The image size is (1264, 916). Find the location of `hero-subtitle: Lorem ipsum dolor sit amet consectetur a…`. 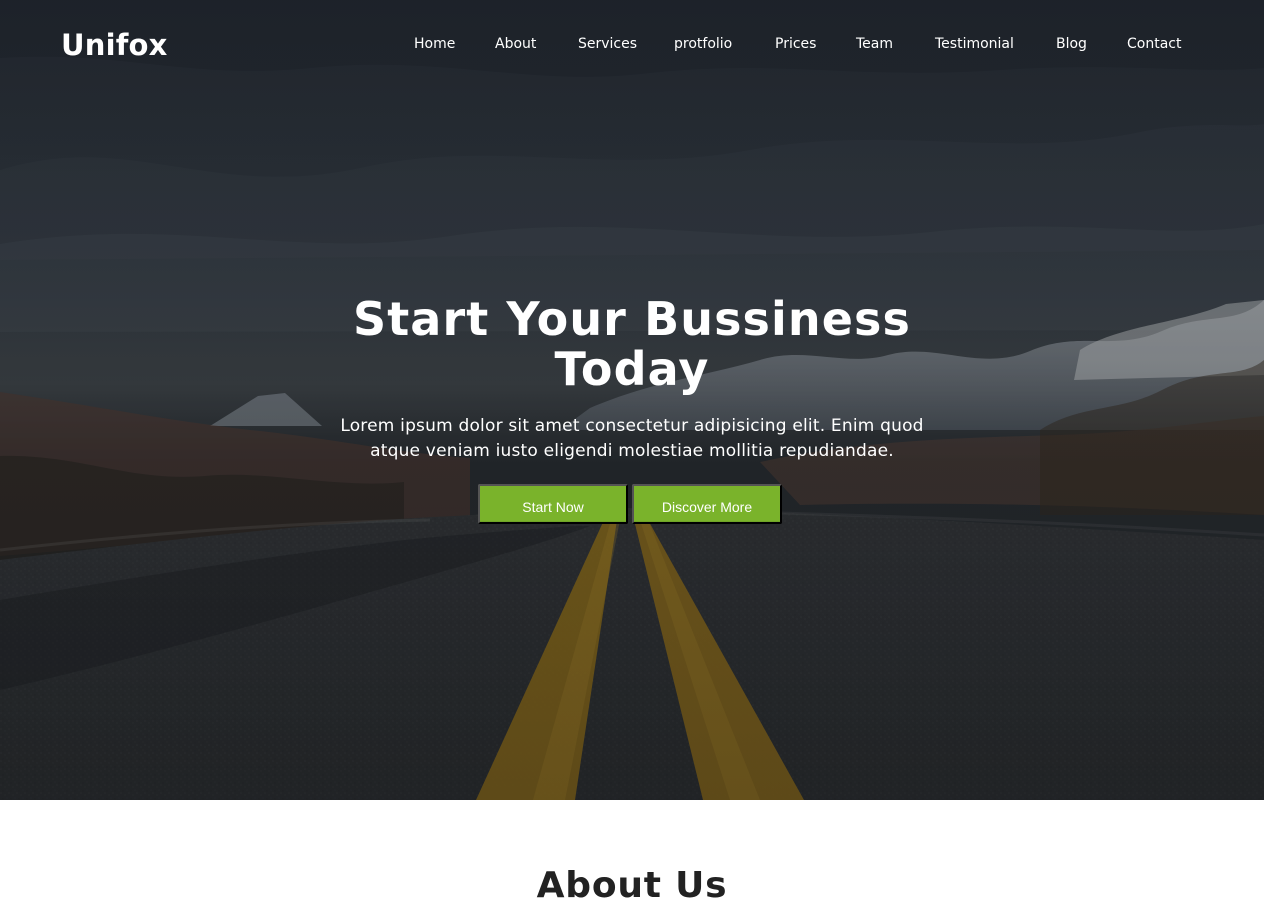

hero-subtitle: Lorem ipsum dolor sit amet consectetur a… is located at coordinates (632, 439).